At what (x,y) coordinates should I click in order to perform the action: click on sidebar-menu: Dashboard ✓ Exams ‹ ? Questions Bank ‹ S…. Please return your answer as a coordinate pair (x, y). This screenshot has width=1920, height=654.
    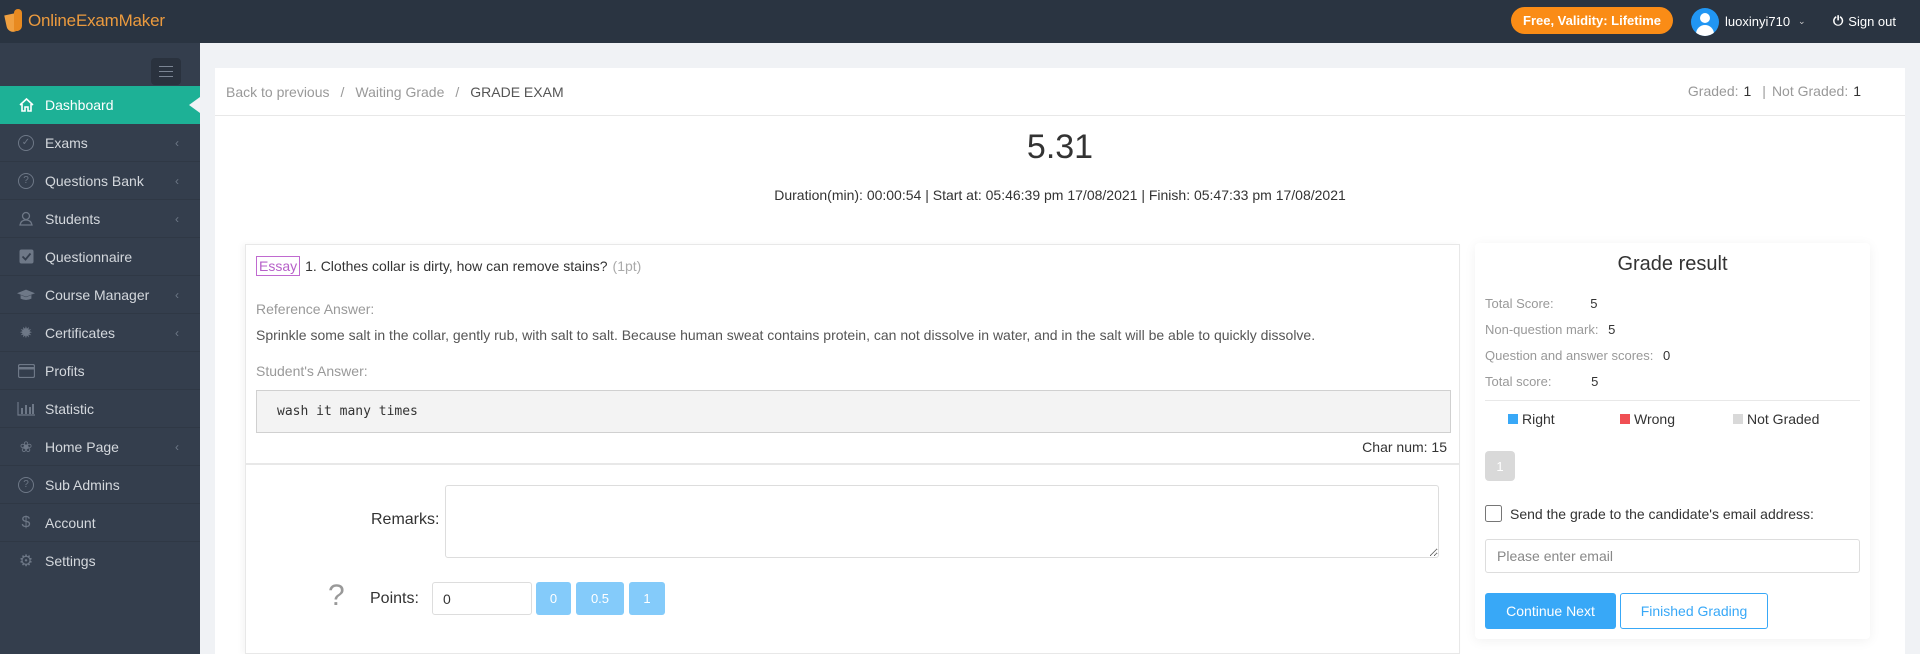
    Looking at the image, I should click on (100, 333).